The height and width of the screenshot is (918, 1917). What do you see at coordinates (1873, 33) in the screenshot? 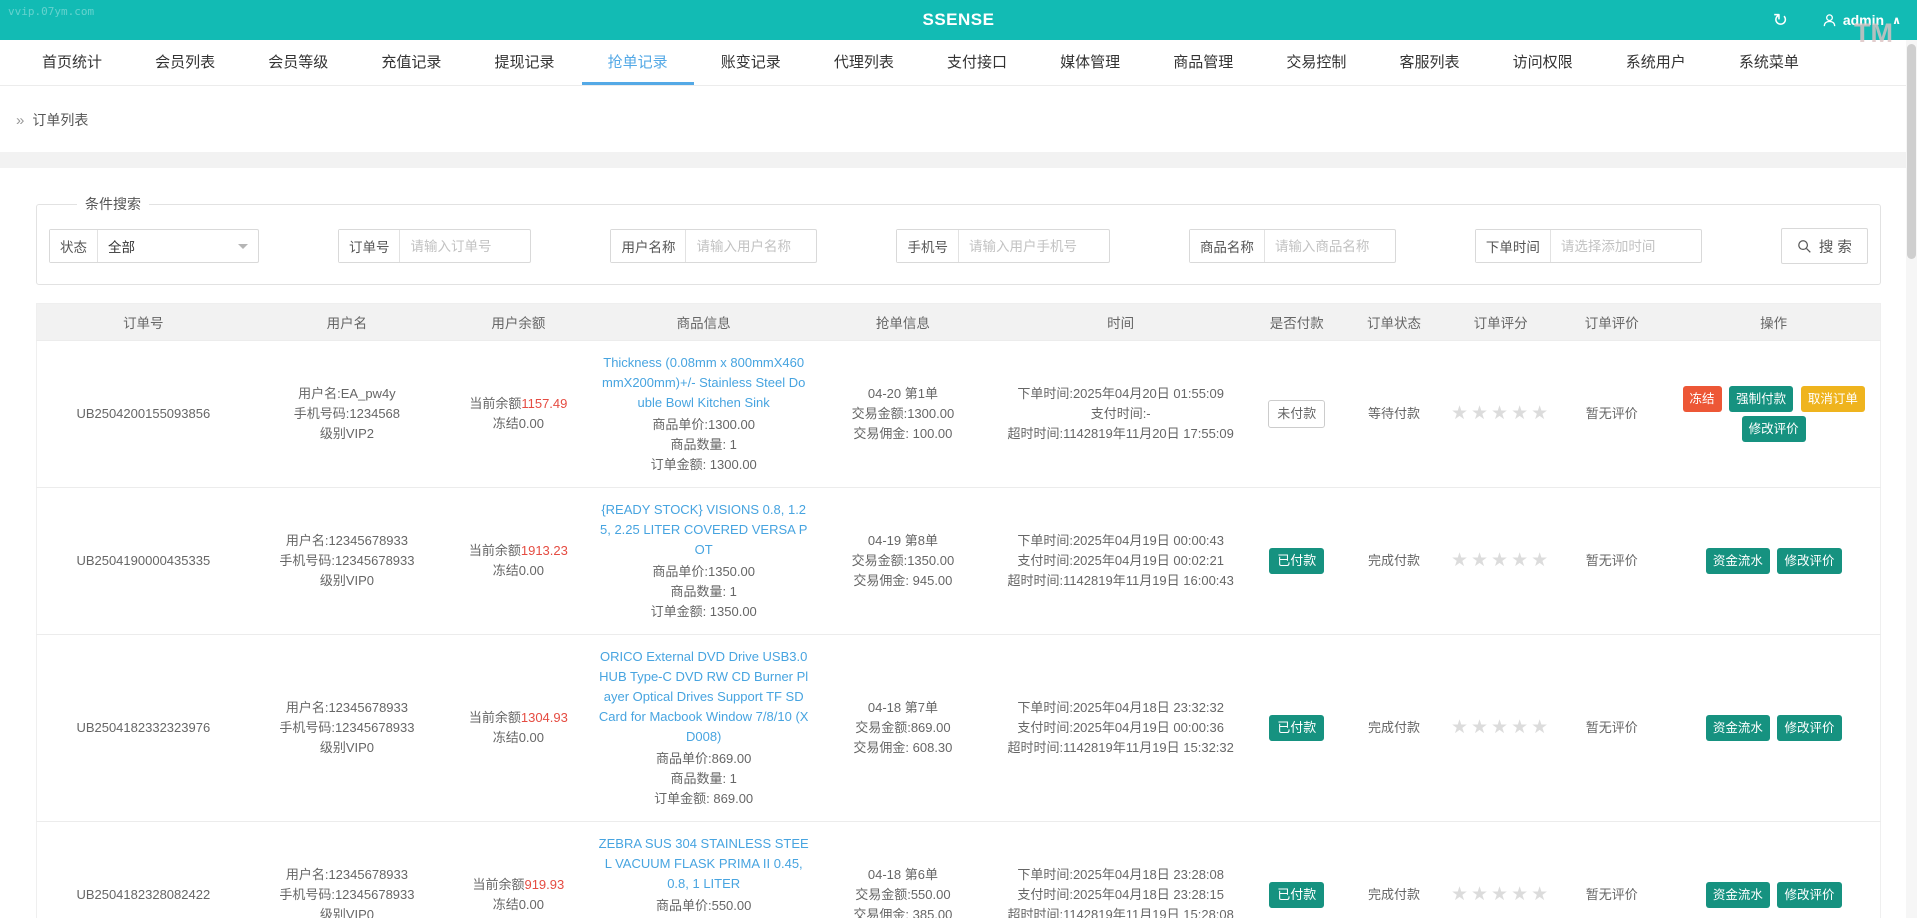
I see `tm-watermark: TM` at bounding box center [1873, 33].